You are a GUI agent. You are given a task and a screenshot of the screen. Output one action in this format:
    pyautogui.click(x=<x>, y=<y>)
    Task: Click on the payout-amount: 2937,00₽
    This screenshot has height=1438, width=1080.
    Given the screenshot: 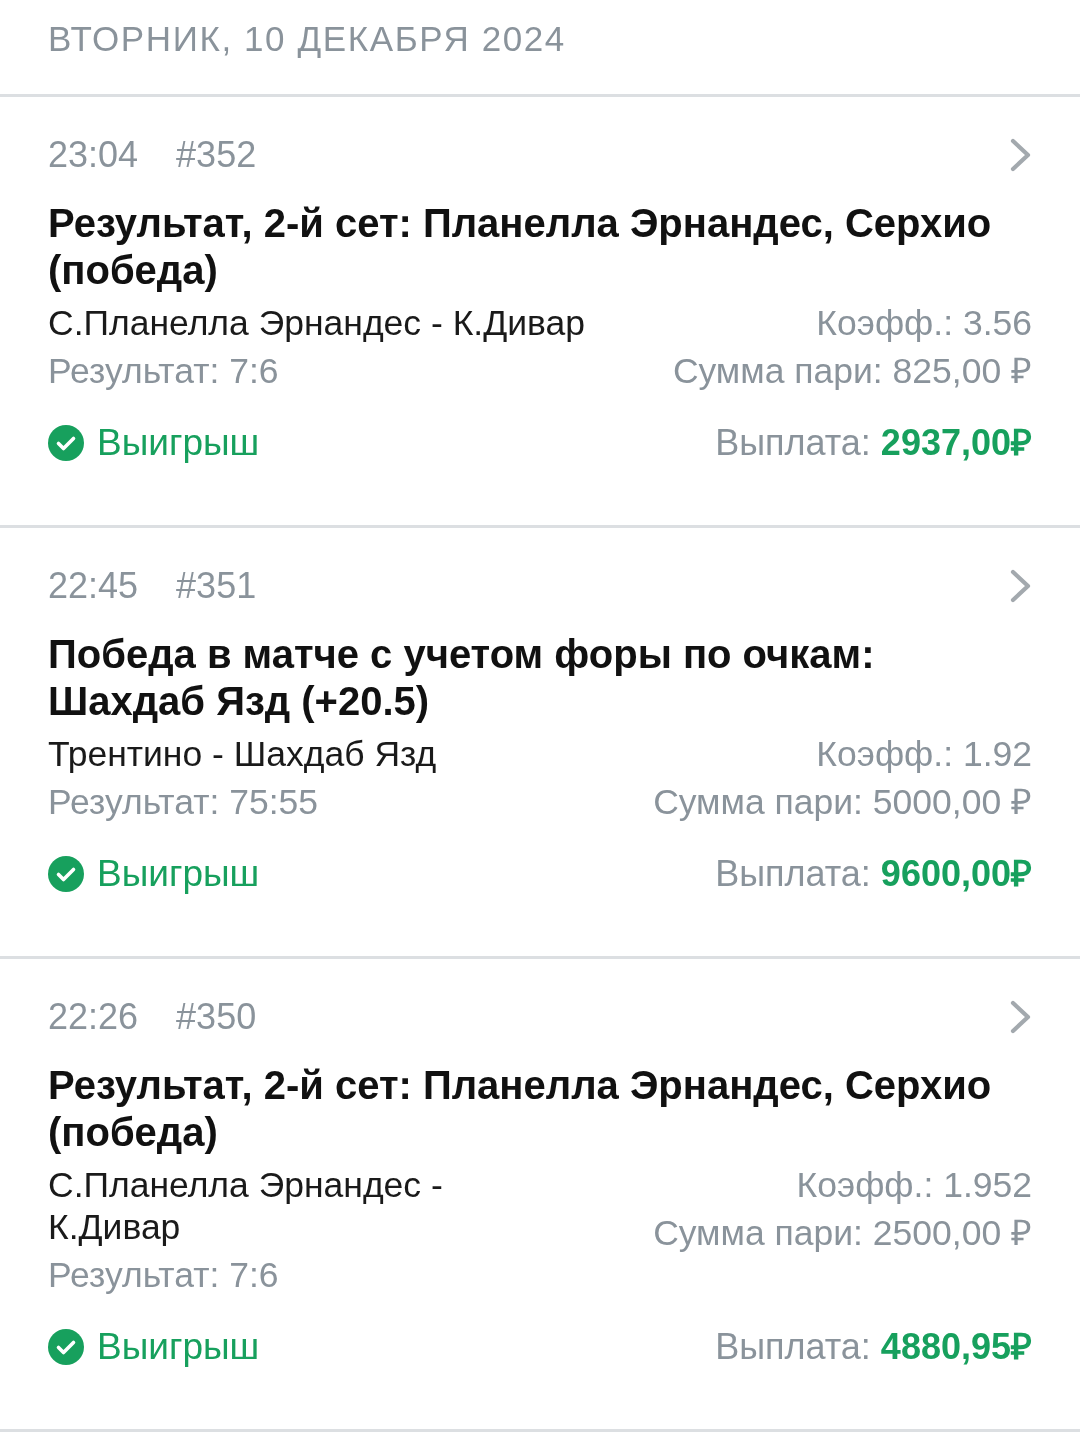 What is the action you would take?
    pyautogui.click(x=956, y=443)
    